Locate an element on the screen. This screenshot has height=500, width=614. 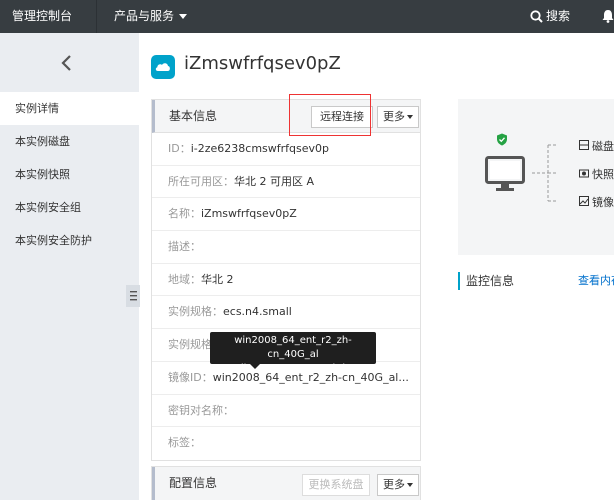
remote-connect-highlight-box is located at coordinates (330, 115).